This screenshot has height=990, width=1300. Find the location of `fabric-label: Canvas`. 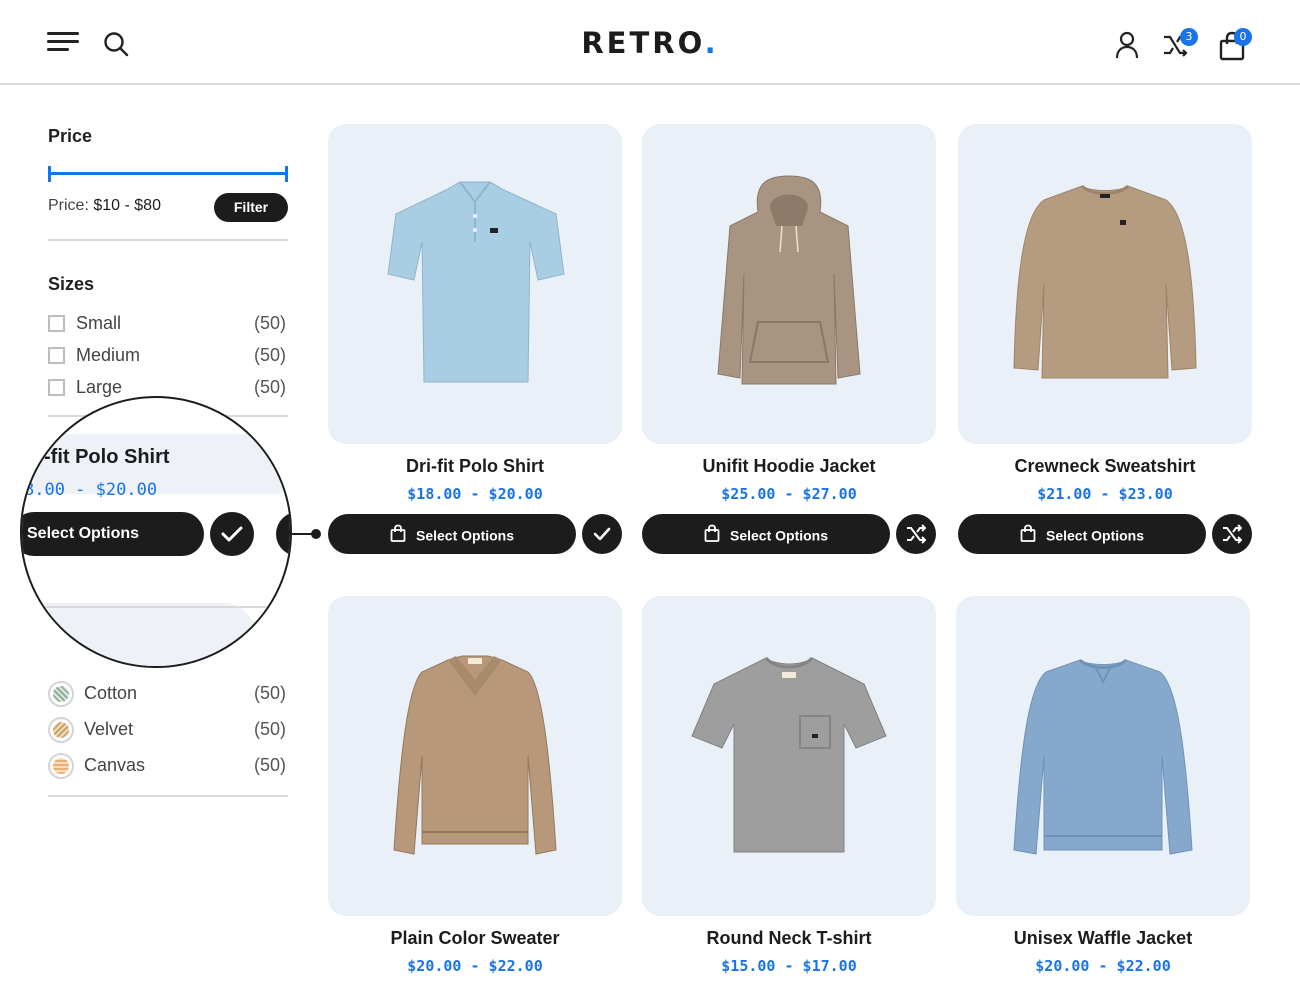

fabric-label: Canvas is located at coordinates (115, 765).